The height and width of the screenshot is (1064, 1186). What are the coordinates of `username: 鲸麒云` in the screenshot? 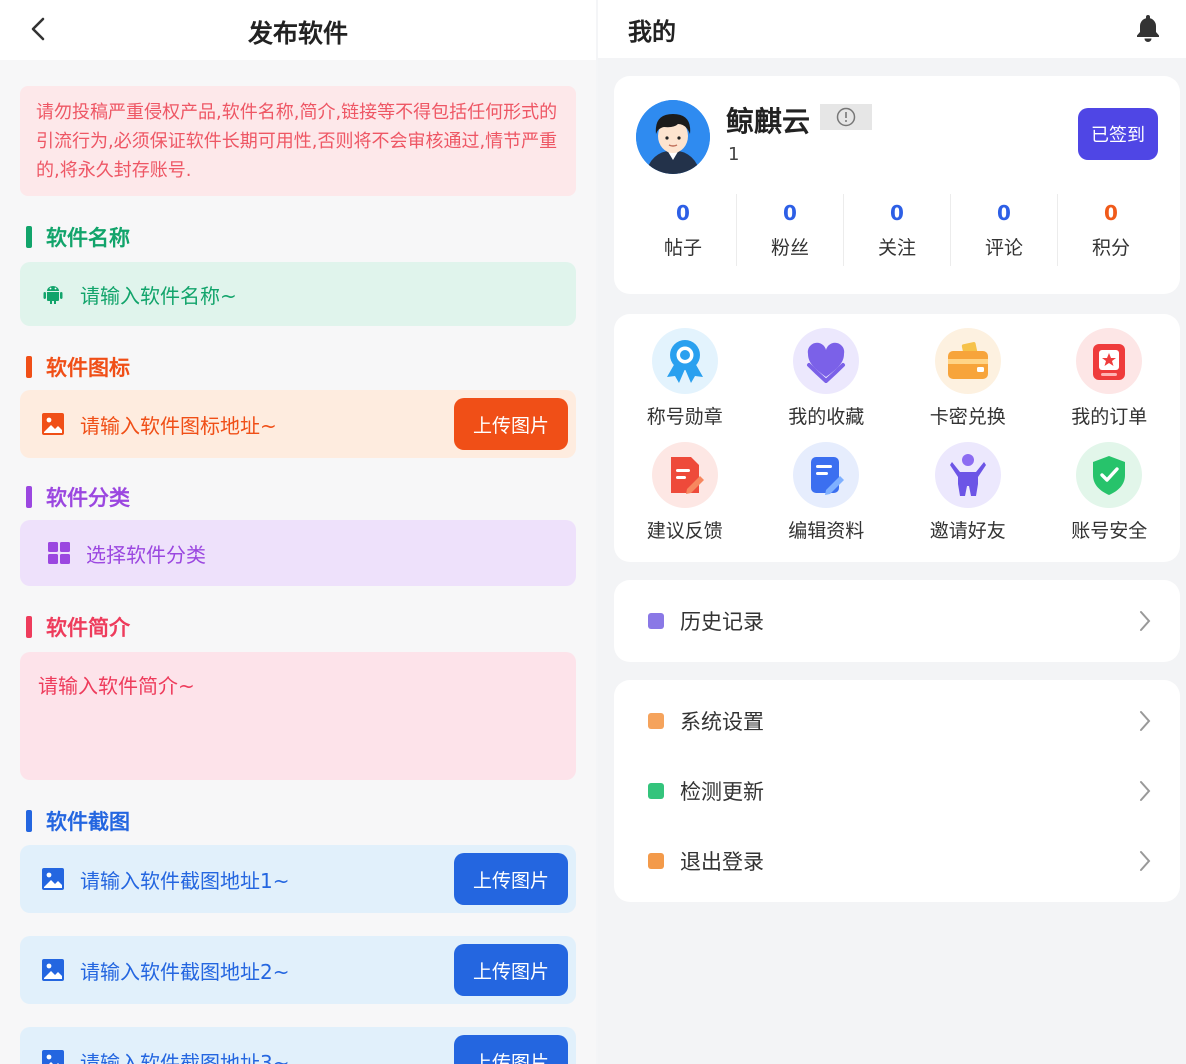 It's located at (768, 121).